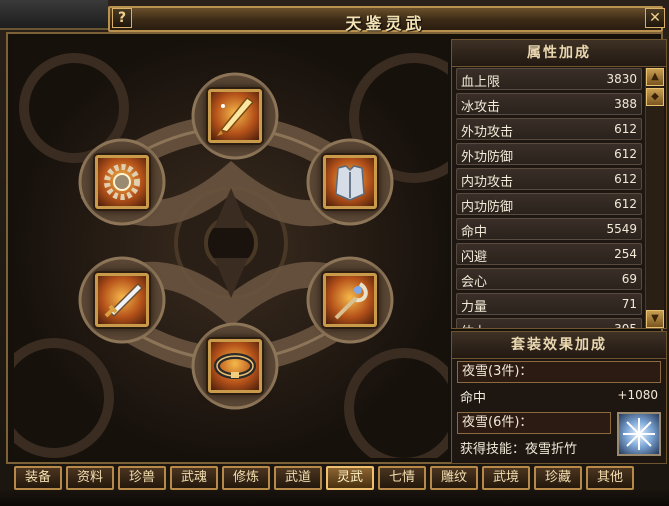  I want to click on attribute-row: 外功防御 612, so click(549, 154).